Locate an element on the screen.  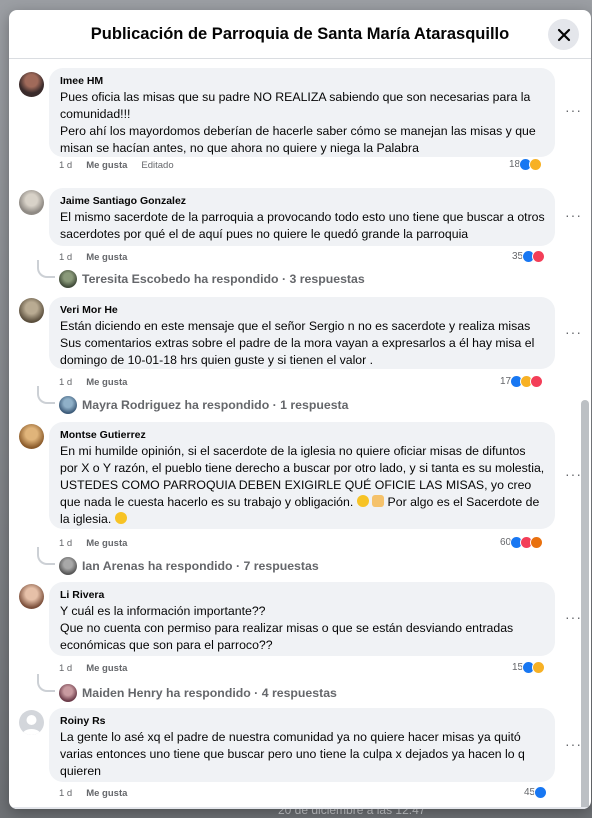
clapping-hands-emoji-icon is located at coordinates (378, 501).